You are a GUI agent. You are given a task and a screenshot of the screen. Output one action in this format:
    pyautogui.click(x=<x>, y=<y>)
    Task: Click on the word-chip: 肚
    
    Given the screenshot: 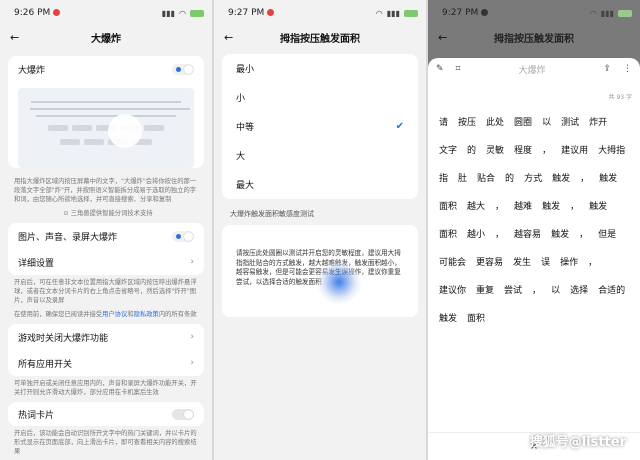 What is the action you would take?
    pyautogui.click(x=463, y=179)
    